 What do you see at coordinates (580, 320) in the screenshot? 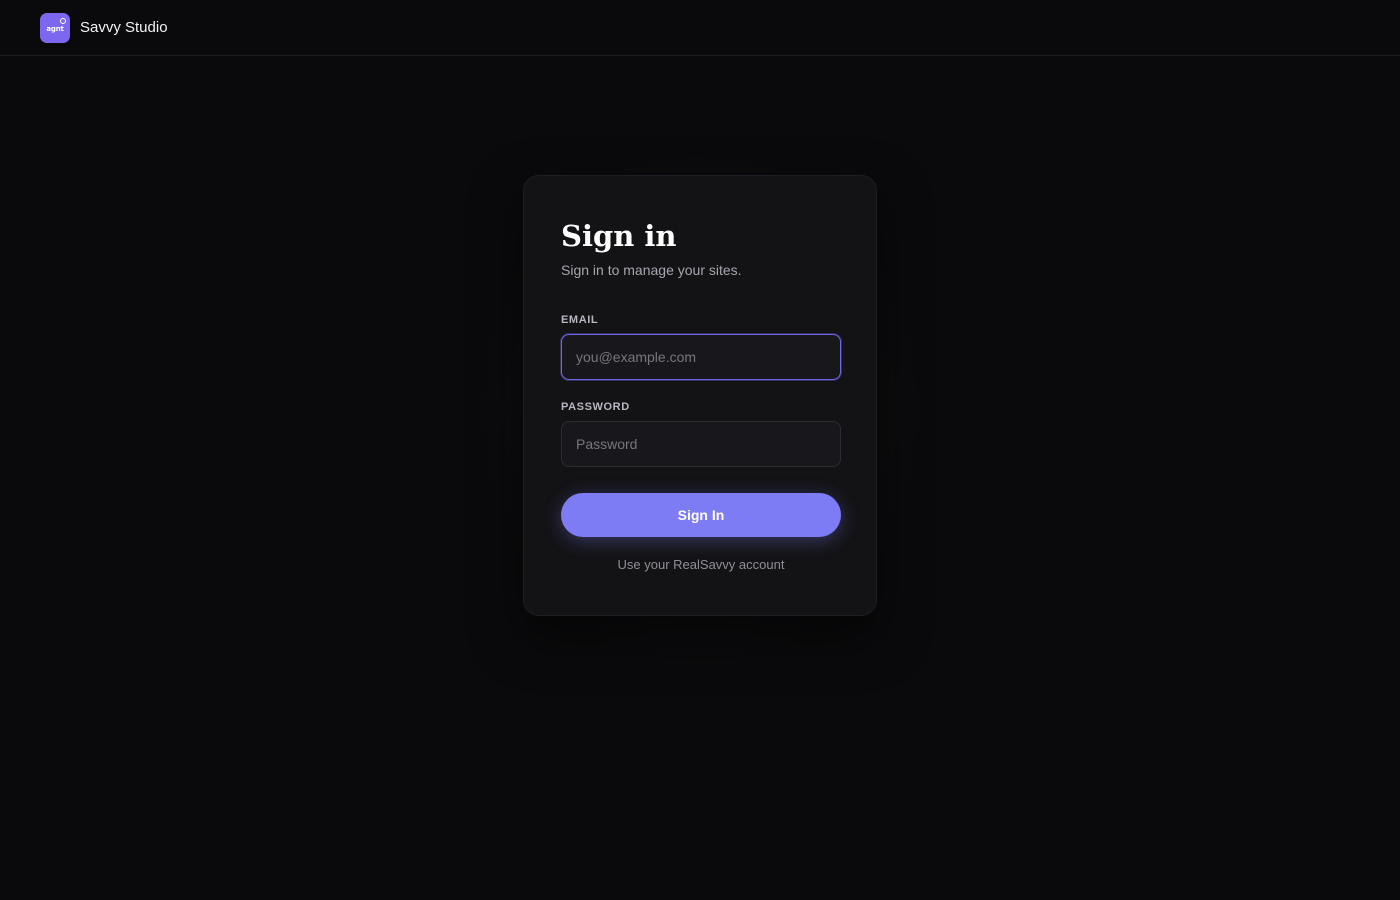
I see `email-label: EMAIL` at bounding box center [580, 320].